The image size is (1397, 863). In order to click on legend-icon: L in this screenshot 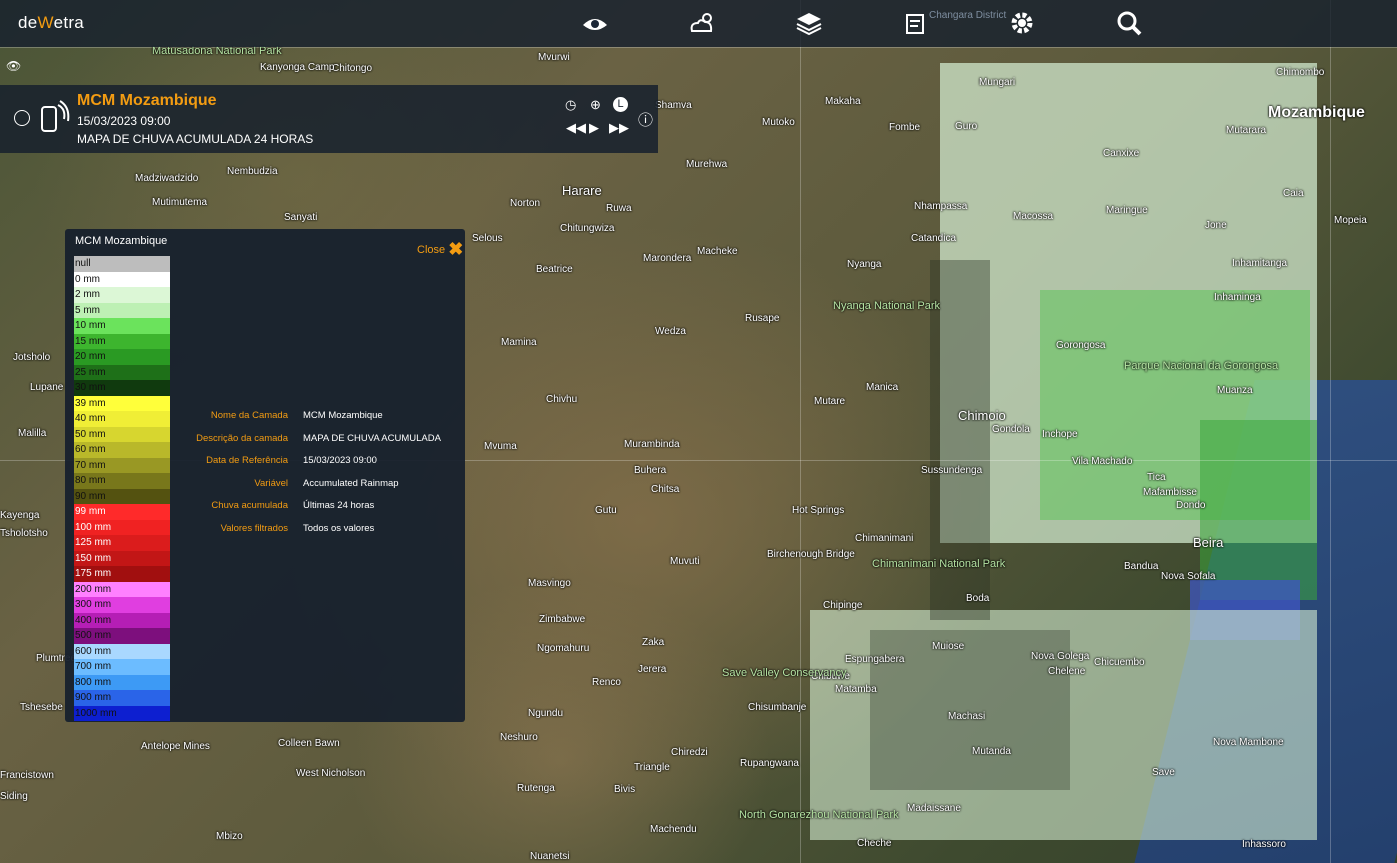, I will do `click(620, 104)`.